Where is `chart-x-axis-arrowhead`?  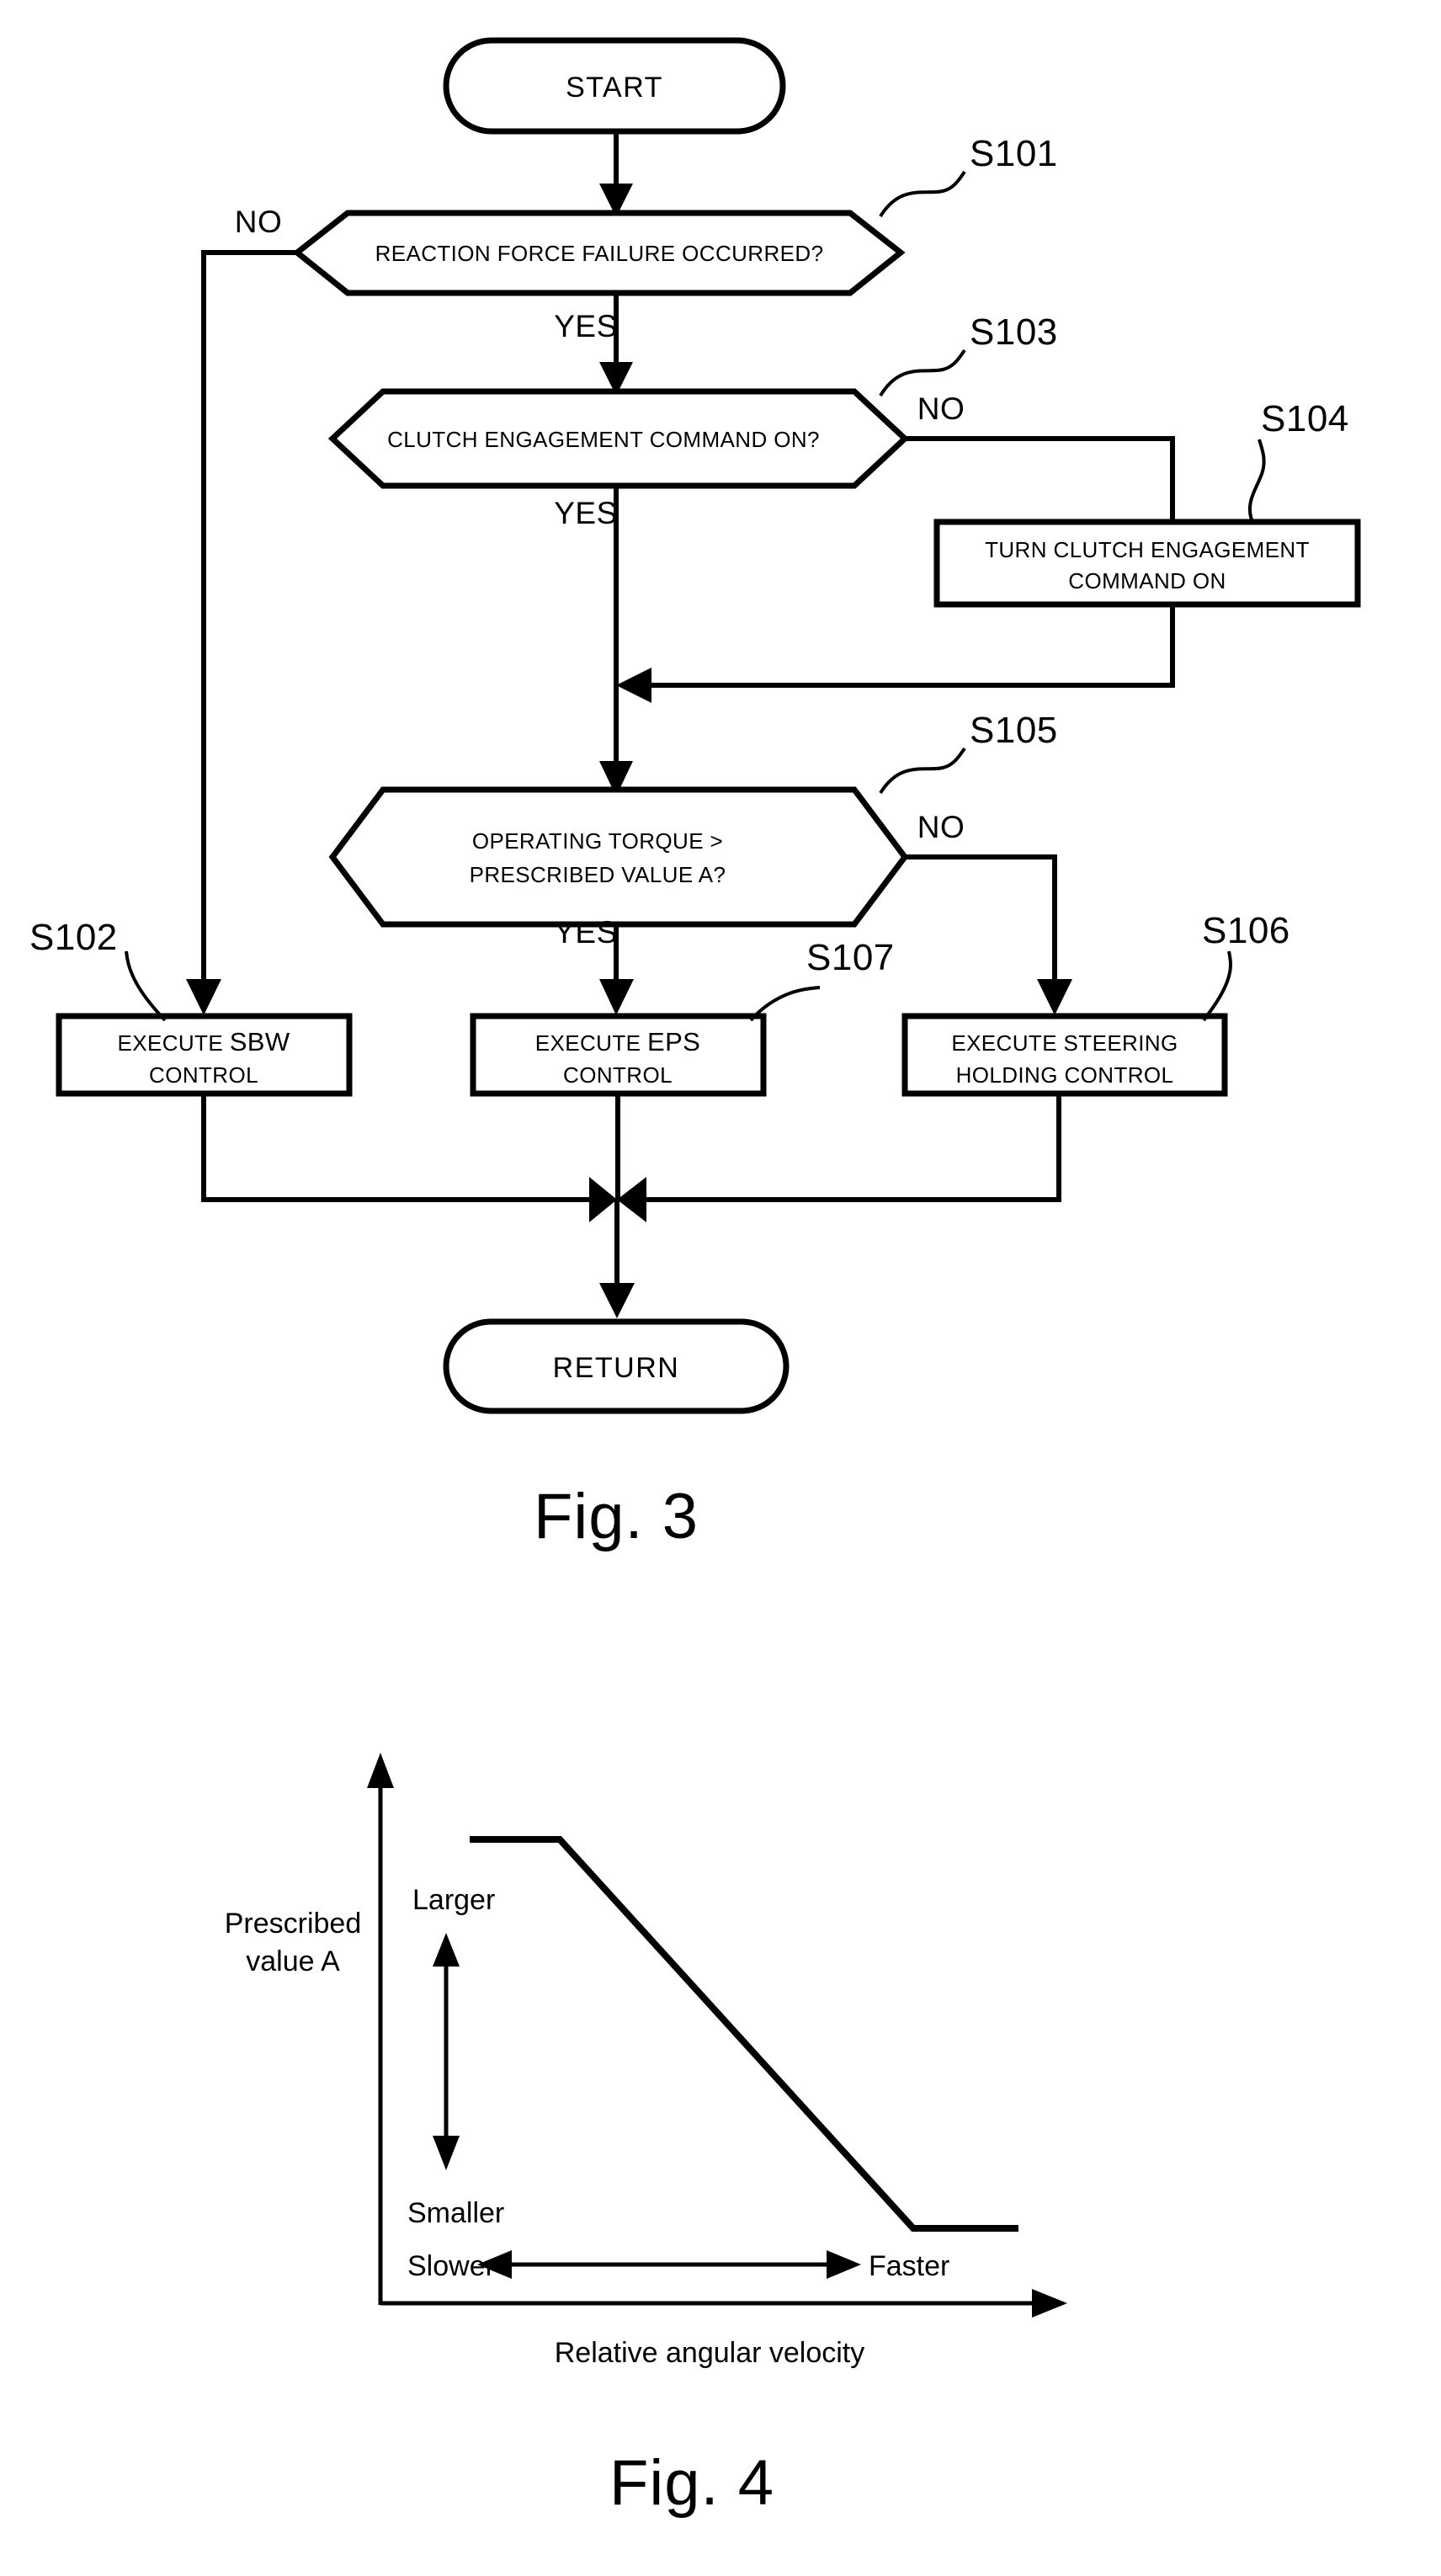
chart-x-axis-arrowhead is located at coordinates (1049, 2303).